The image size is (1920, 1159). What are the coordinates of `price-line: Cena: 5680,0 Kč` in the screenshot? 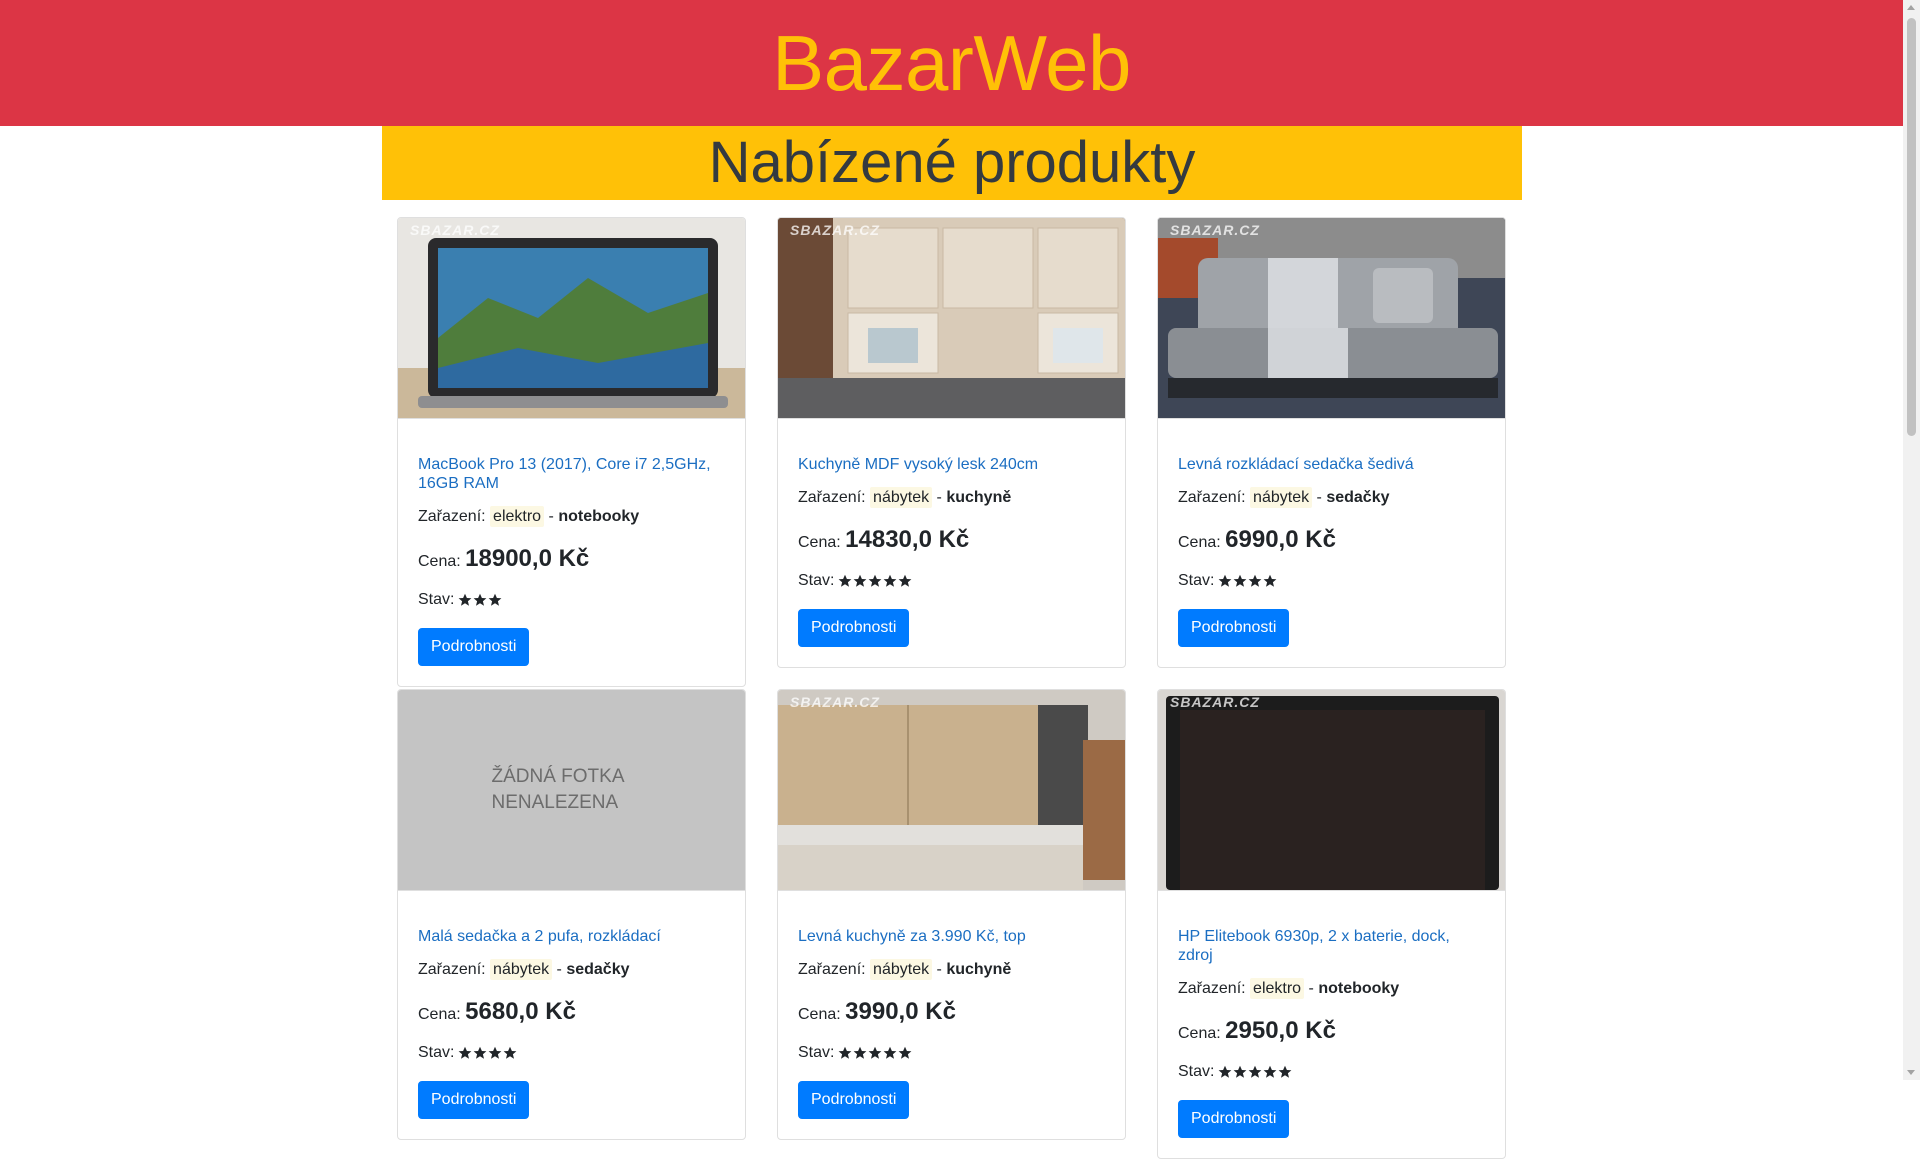 It's located at (571, 1013).